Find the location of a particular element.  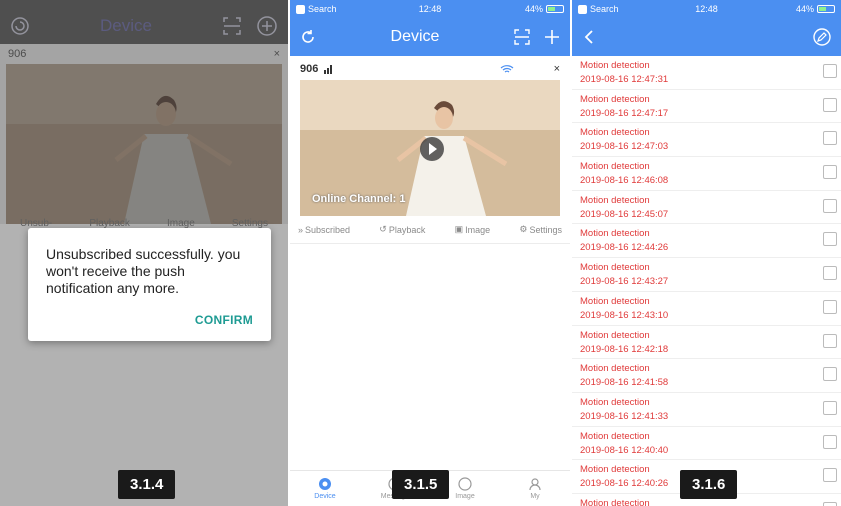

edit-icon is located at coordinates (822, 37).